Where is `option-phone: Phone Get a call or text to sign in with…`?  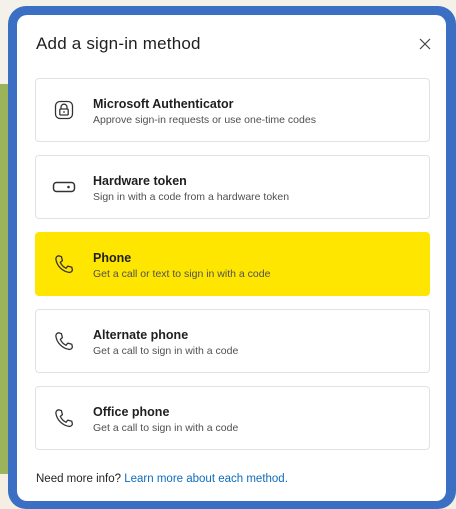
option-phone: Phone Get a call or text to sign in with… is located at coordinates (232, 264).